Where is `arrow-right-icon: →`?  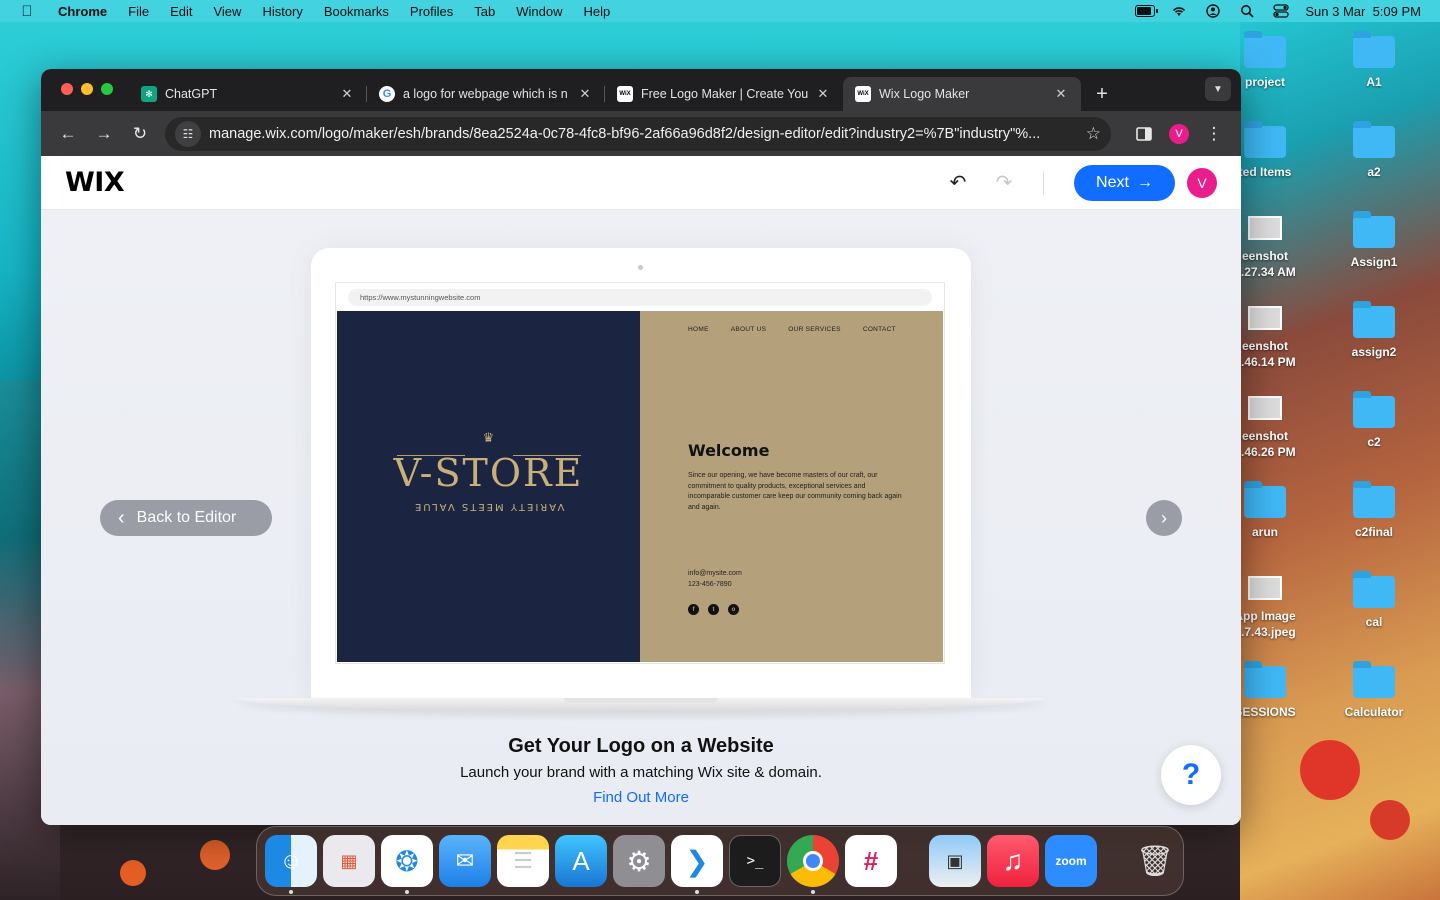
arrow-right-icon: → is located at coordinates (1144, 182).